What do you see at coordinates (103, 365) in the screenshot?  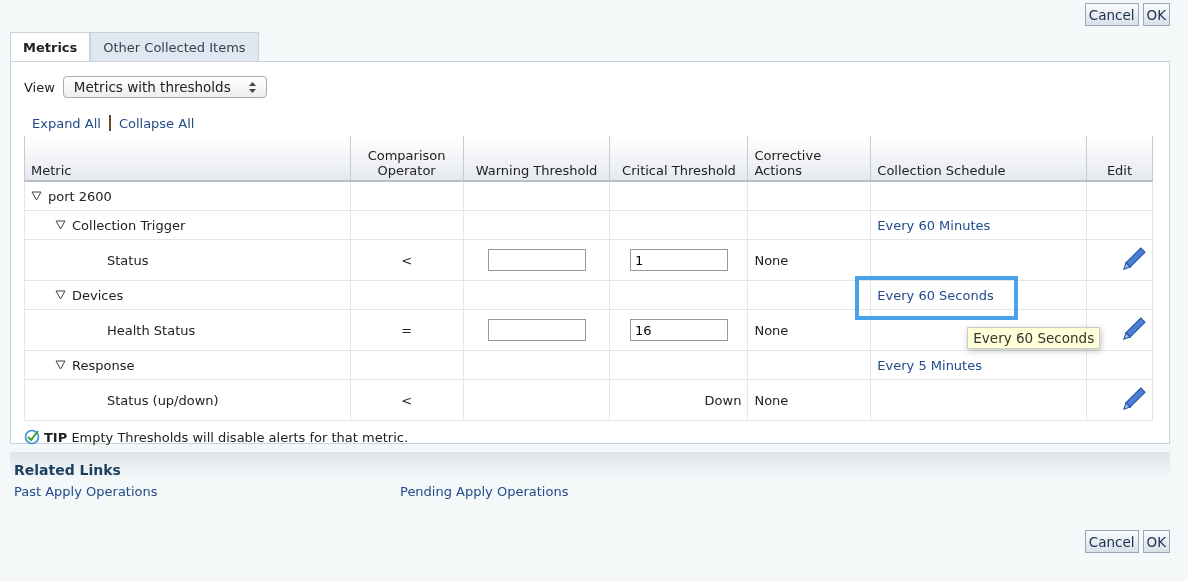 I see `metric-name: Response` at bounding box center [103, 365].